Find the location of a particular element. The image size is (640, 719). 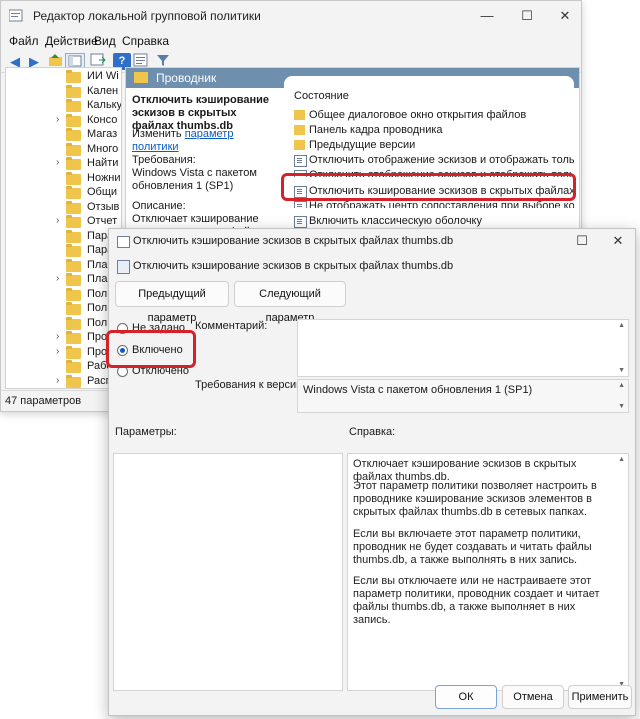

previous-setting-button: Предыдущий параметр is located at coordinates (172, 302).